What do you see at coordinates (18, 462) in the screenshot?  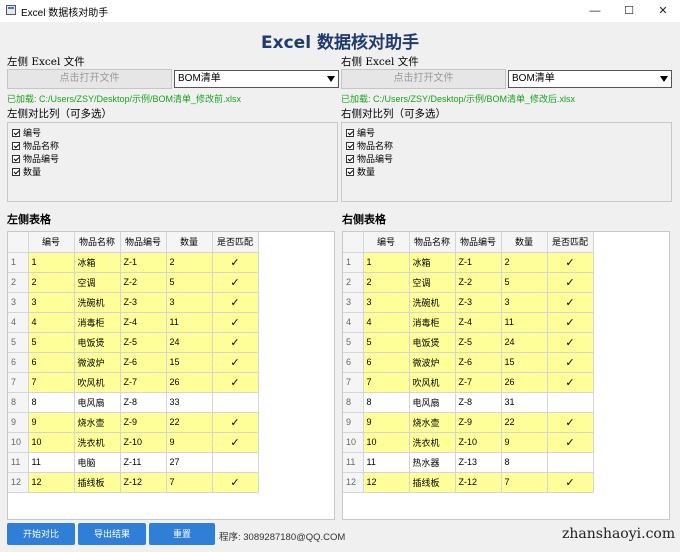 I see `row-number: 11` at bounding box center [18, 462].